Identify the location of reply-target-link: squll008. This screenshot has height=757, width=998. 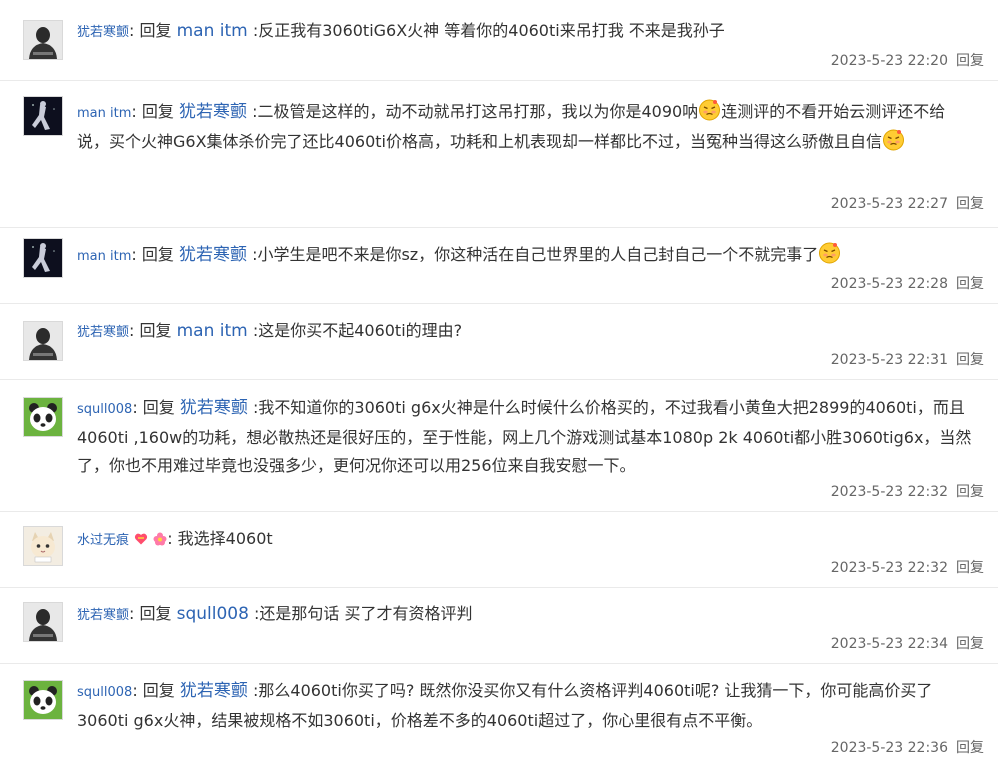
(213, 614).